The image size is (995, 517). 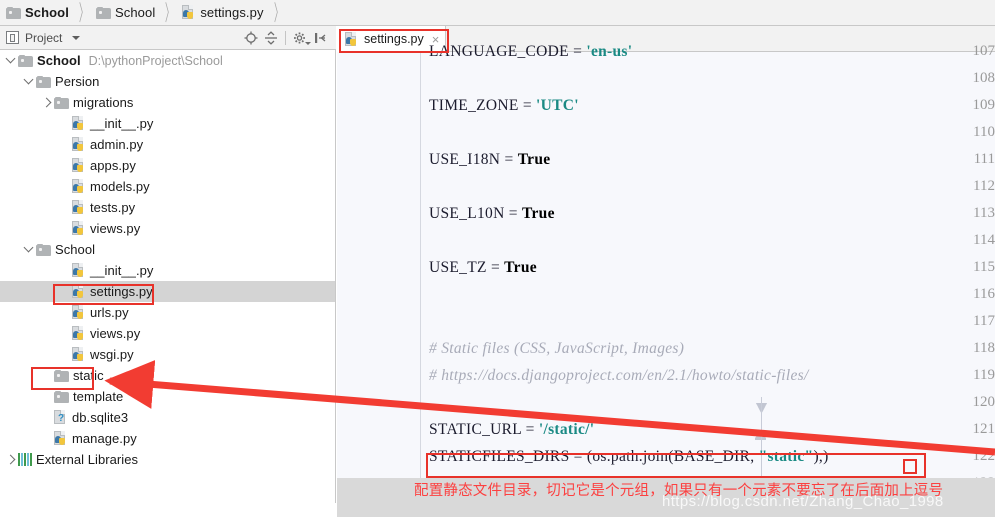 What do you see at coordinates (167, 312) in the screenshot?
I see `tree-item-urls-py: urls.py` at bounding box center [167, 312].